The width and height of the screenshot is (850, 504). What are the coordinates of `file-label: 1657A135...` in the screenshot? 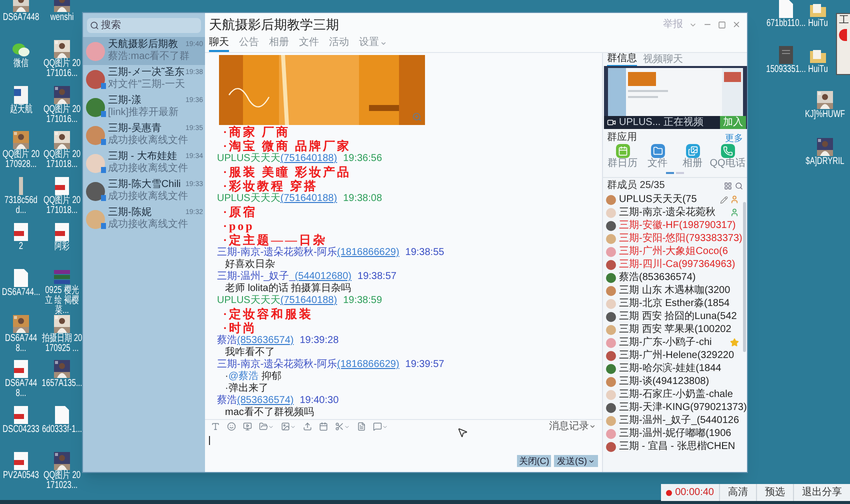 It's located at (61, 384).